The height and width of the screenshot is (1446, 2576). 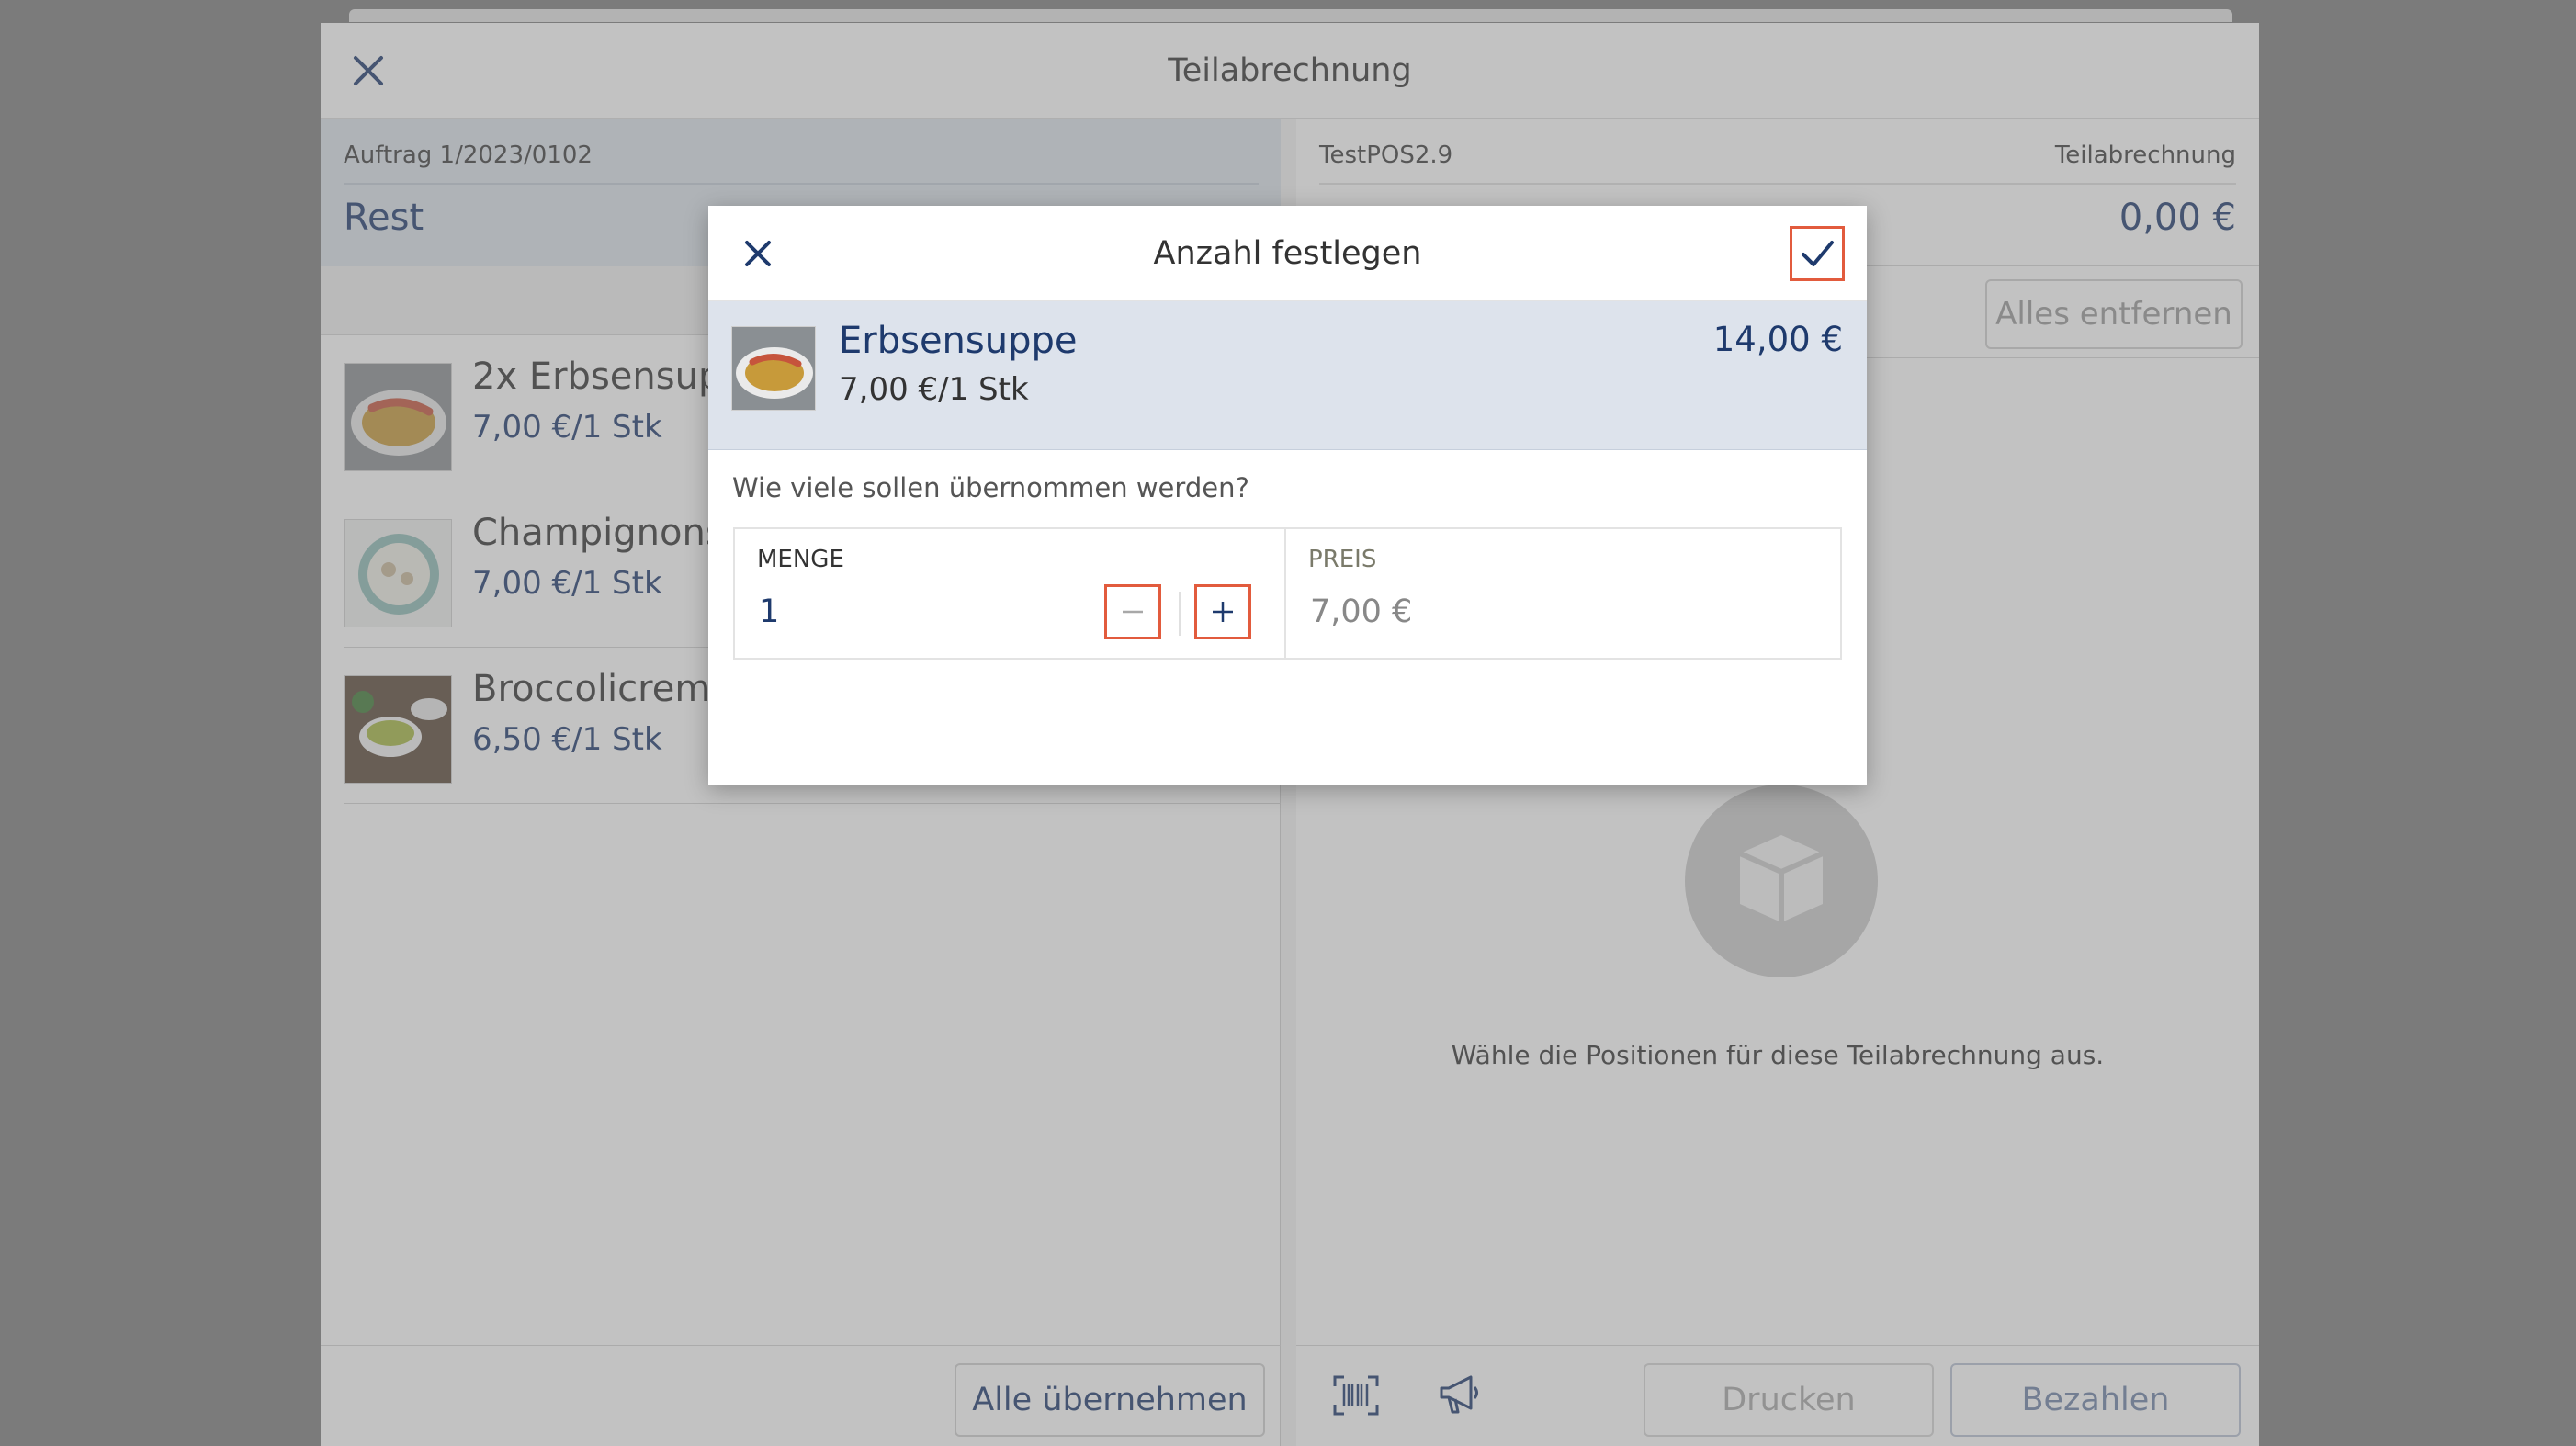 What do you see at coordinates (1287, 593) in the screenshot?
I see `quantity-form: MENGE 1 PREIS 7,00 €` at bounding box center [1287, 593].